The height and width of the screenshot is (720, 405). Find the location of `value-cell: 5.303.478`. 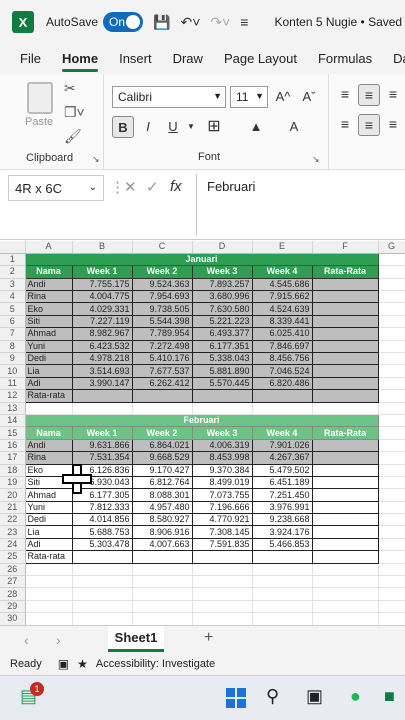

value-cell: 5.303.478 is located at coordinates (102, 544).